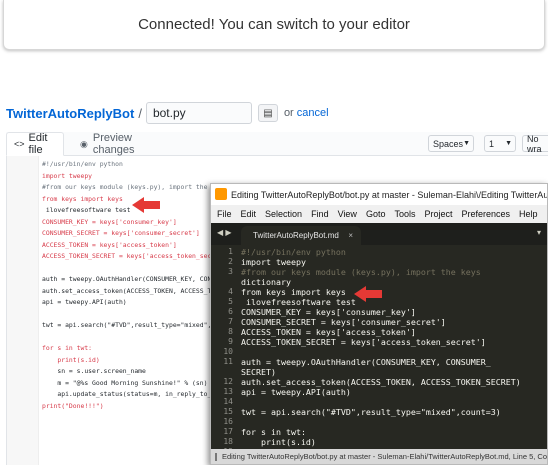 The width and height of the screenshot is (548, 465). Describe the element at coordinates (283, 214) in the screenshot. I see `menu-item-selection: Selection` at that location.